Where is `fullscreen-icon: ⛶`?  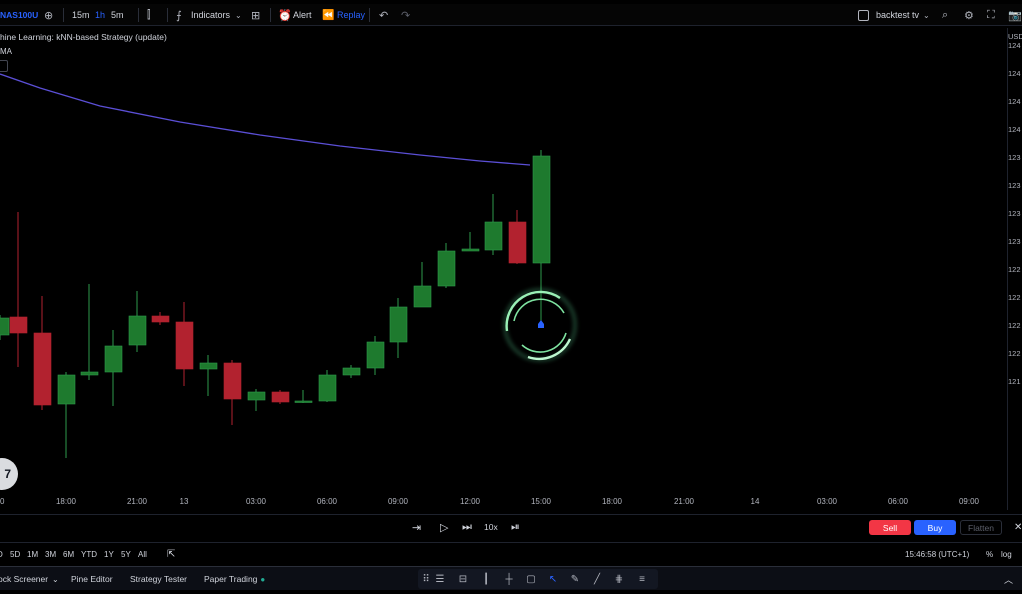
fullscreen-icon: ⛶ is located at coordinates (991, 15).